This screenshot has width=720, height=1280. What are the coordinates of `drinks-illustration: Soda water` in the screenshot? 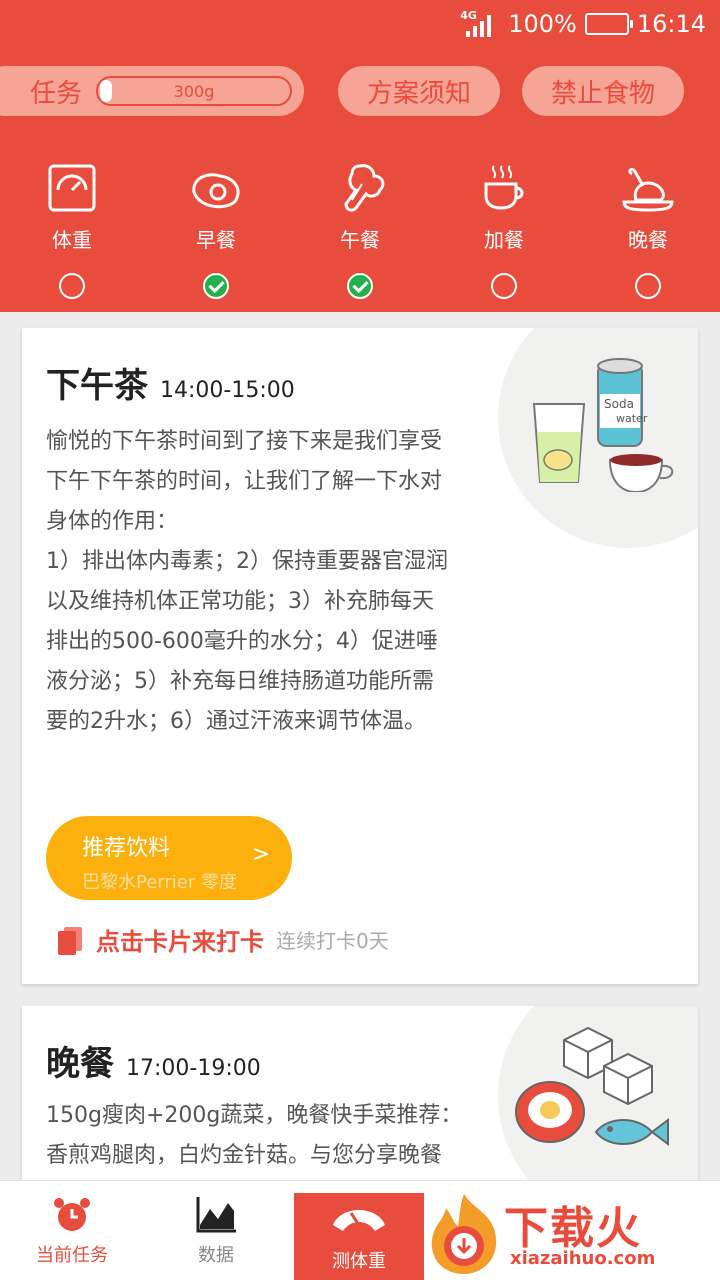 It's located at (603, 425).